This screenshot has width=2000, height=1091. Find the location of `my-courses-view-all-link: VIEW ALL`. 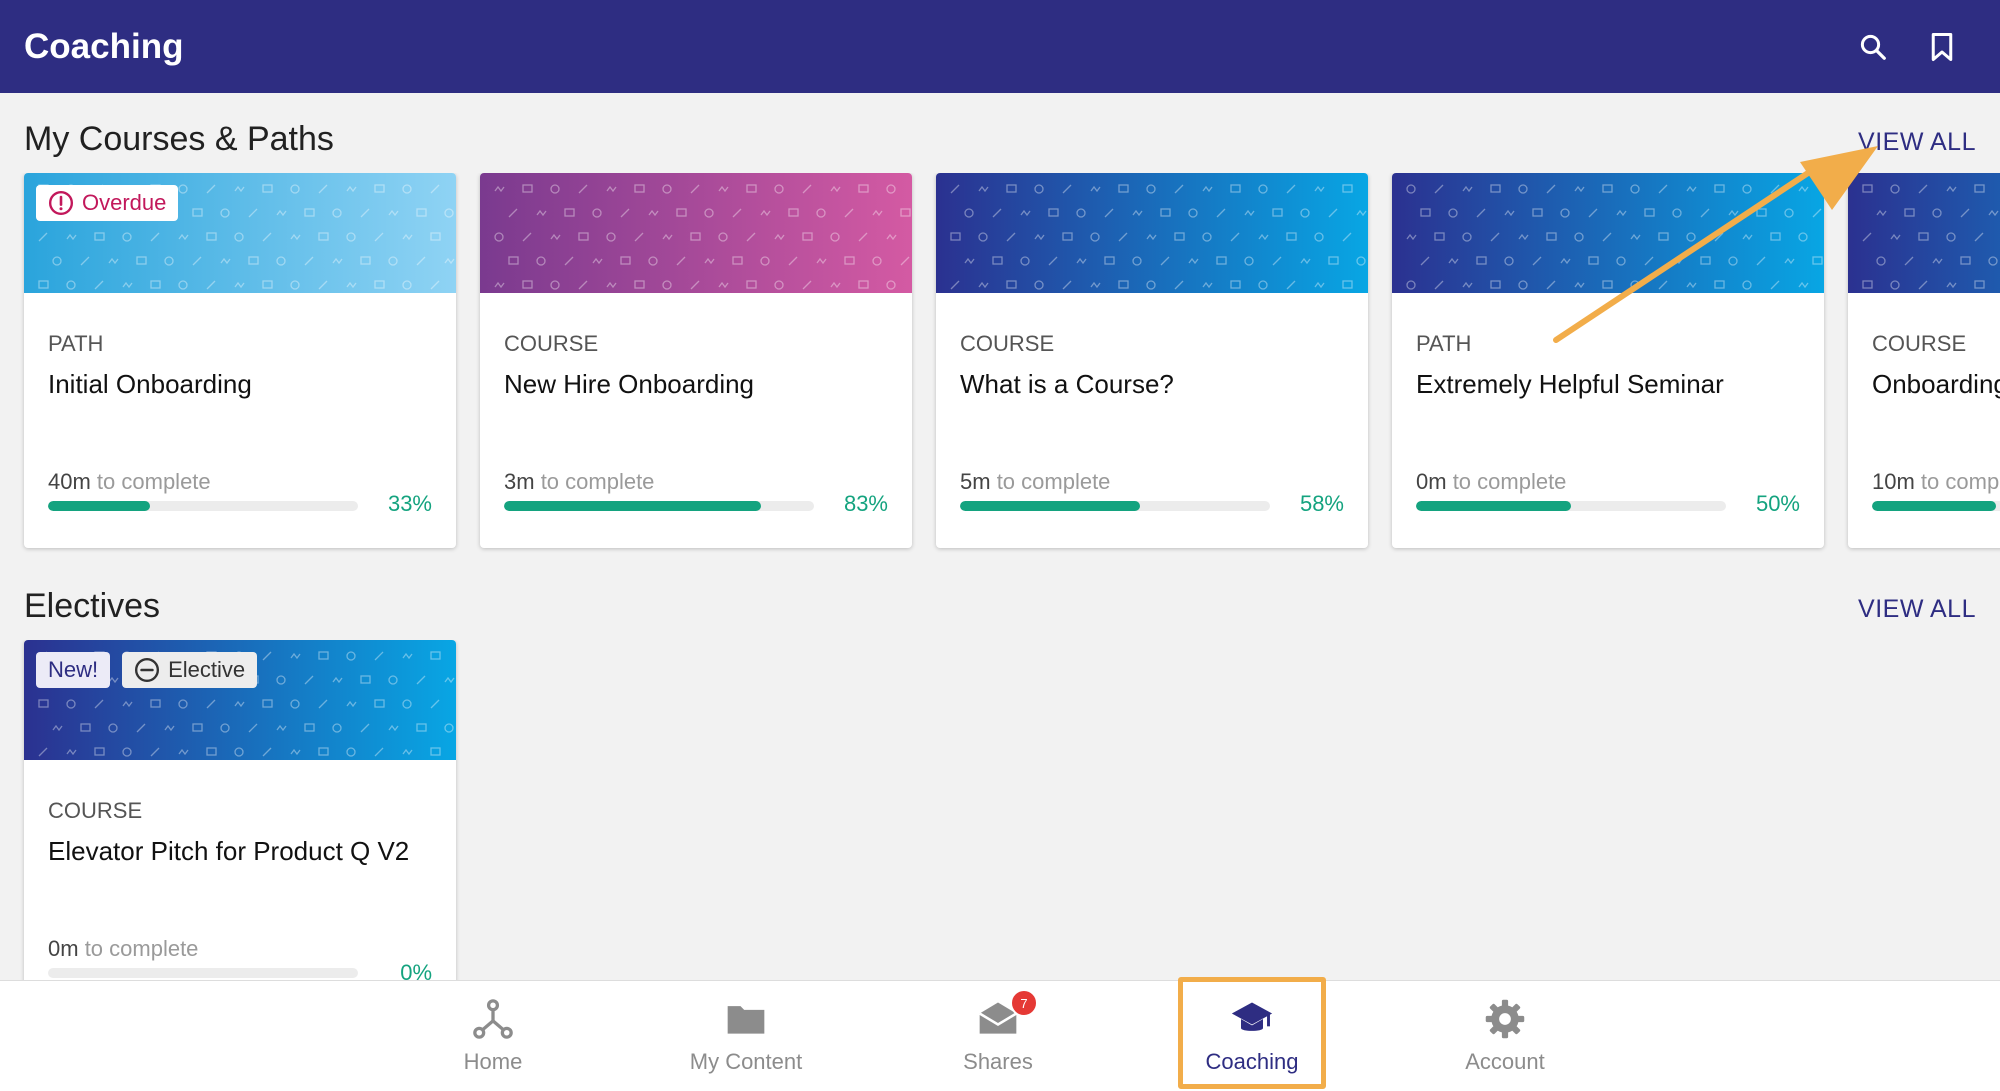

my-courses-view-all-link: VIEW ALL is located at coordinates (1917, 142).